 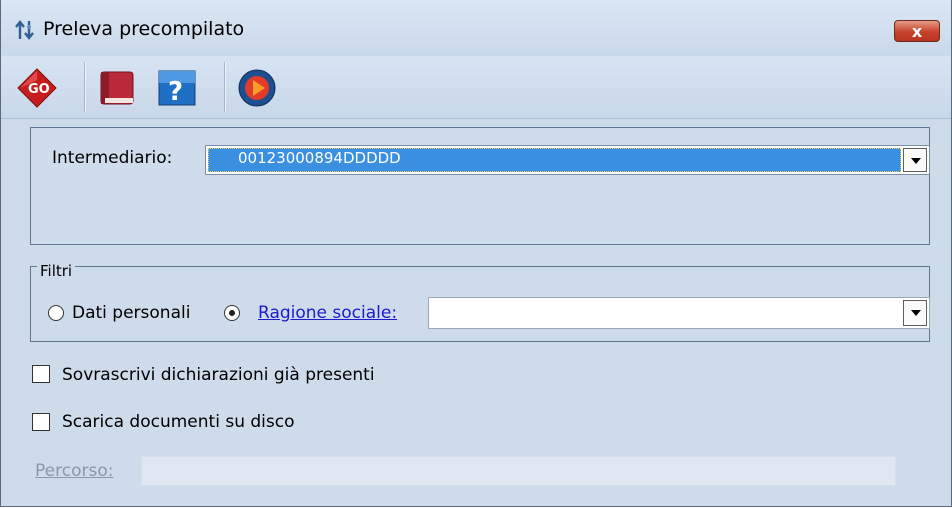 What do you see at coordinates (679, 313) in the screenshot?
I see `ragione-sociale-combo` at bounding box center [679, 313].